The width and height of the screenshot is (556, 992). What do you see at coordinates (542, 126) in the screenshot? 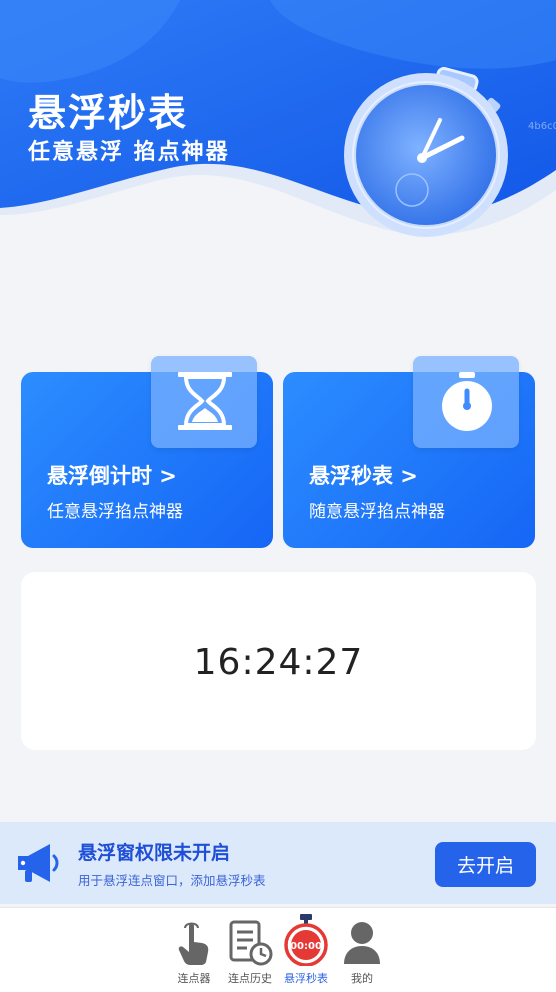
I see `watermark-text: 4b6c0` at bounding box center [542, 126].